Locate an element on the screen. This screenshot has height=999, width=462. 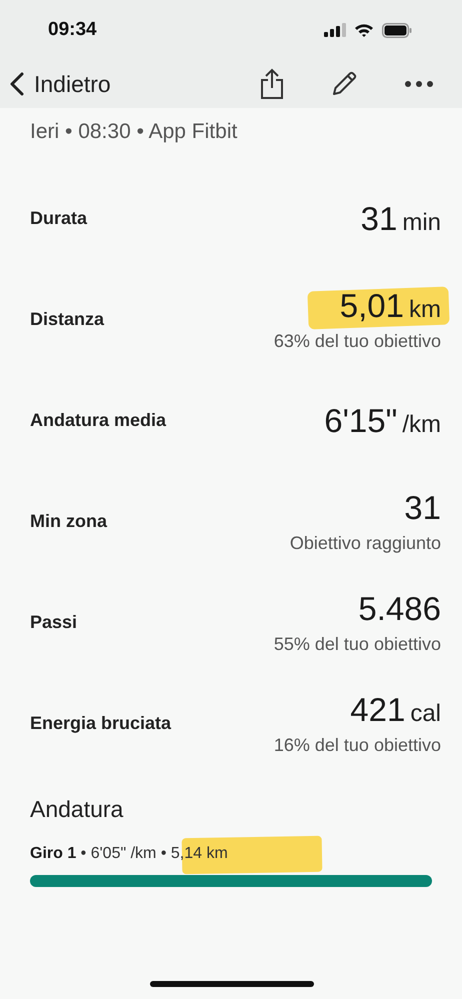
metric-unit: km is located at coordinates (425, 310).